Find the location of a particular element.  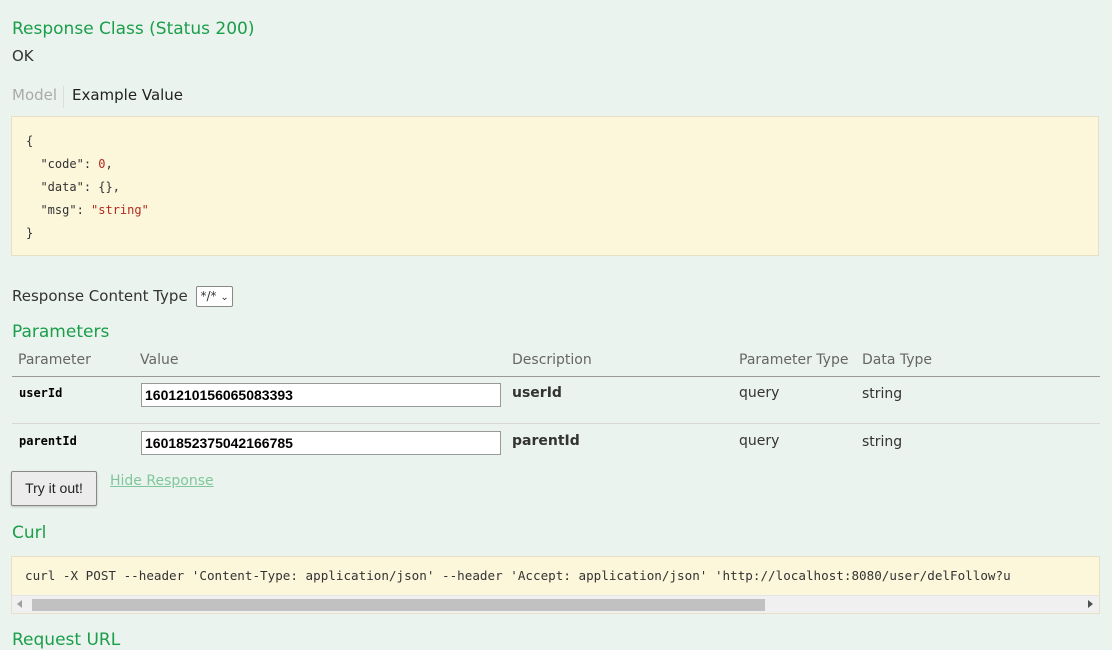

content-type-select: */* ⌄ is located at coordinates (214, 296).